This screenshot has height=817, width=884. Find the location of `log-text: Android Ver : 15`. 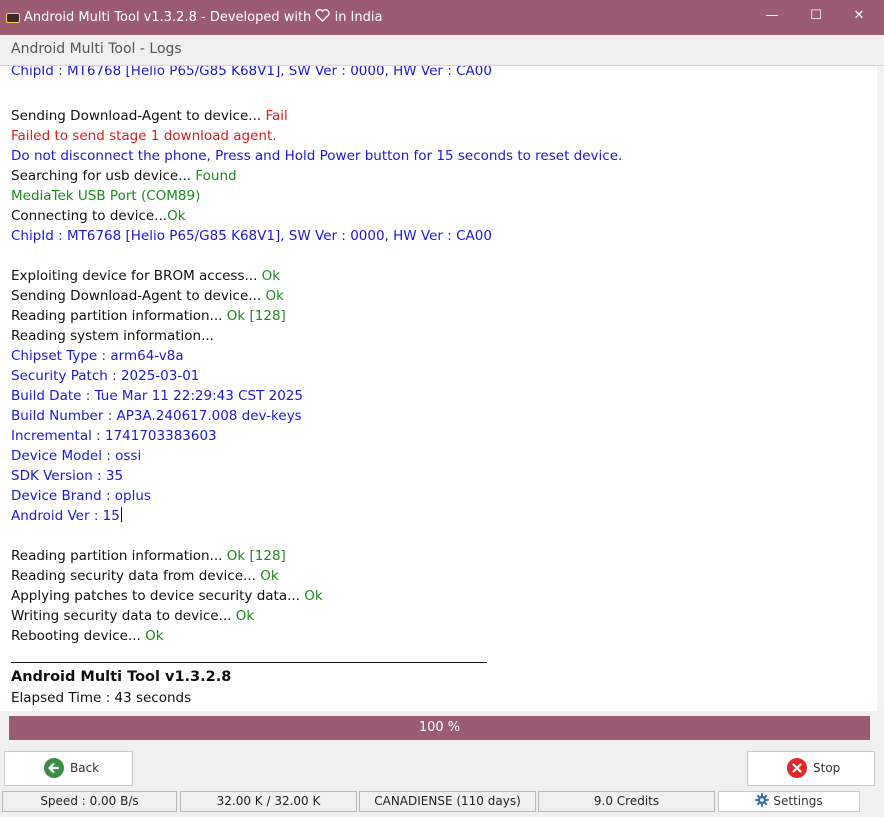

log-text: Android Ver : 15 is located at coordinates (65, 516).